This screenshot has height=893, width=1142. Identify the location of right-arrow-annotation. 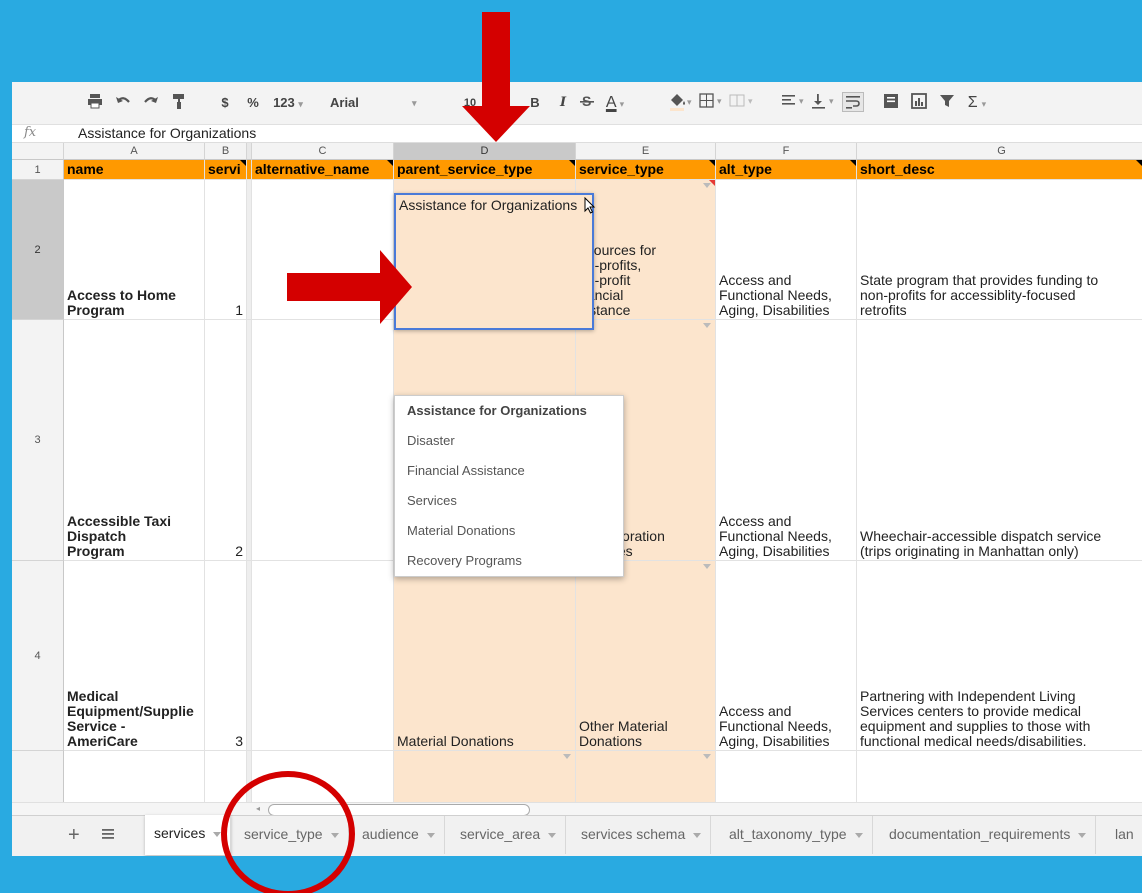
(349, 287).